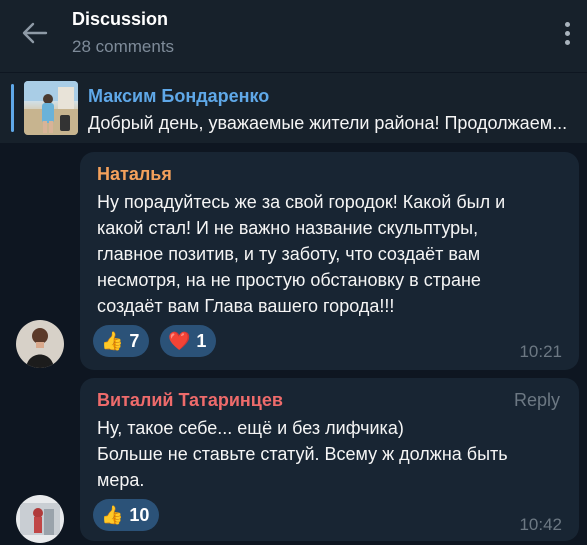 The image size is (587, 545). What do you see at coordinates (250, 428) in the screenshot?
I see `message-line: Ну, такое себе... ещё и без лифчика)` at bounding box center [250, 428].